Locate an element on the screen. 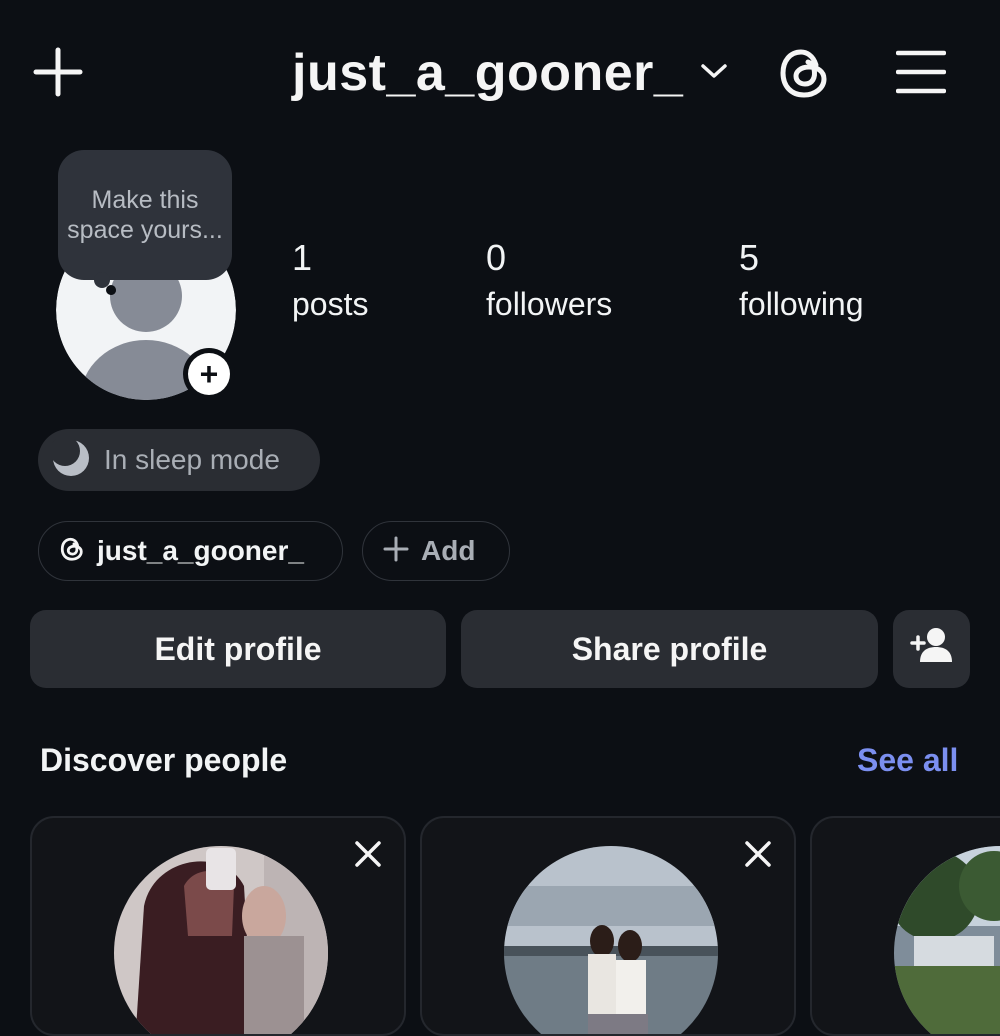 This screenshot has height=1036, width=1000. share-profile-button: Share profile is located at coordinates (669, 649).